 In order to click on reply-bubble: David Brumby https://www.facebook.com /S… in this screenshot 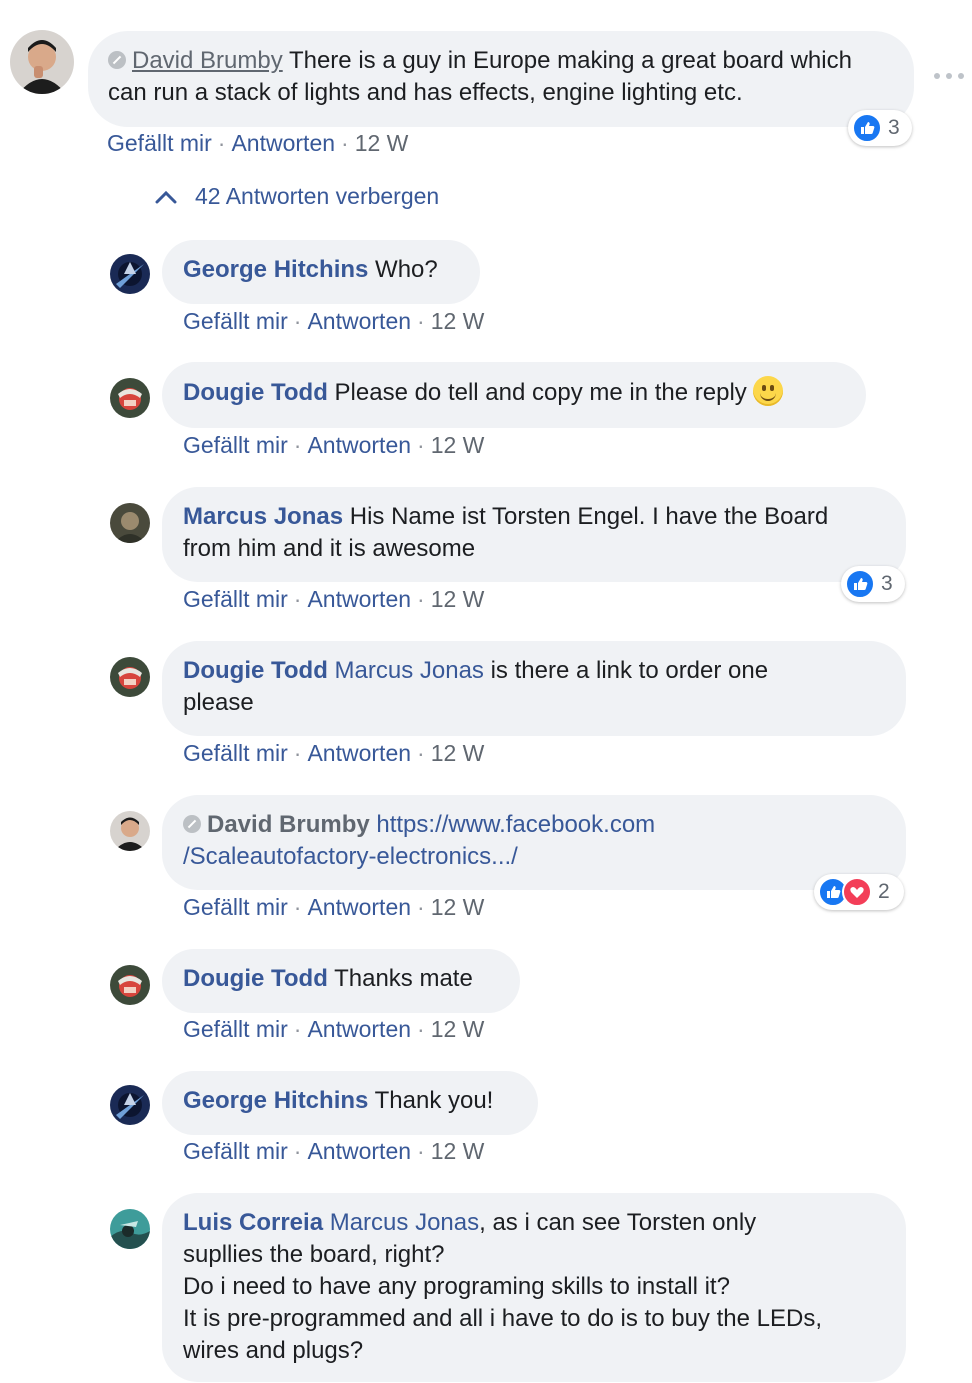, I will do `click(534, 842)`.